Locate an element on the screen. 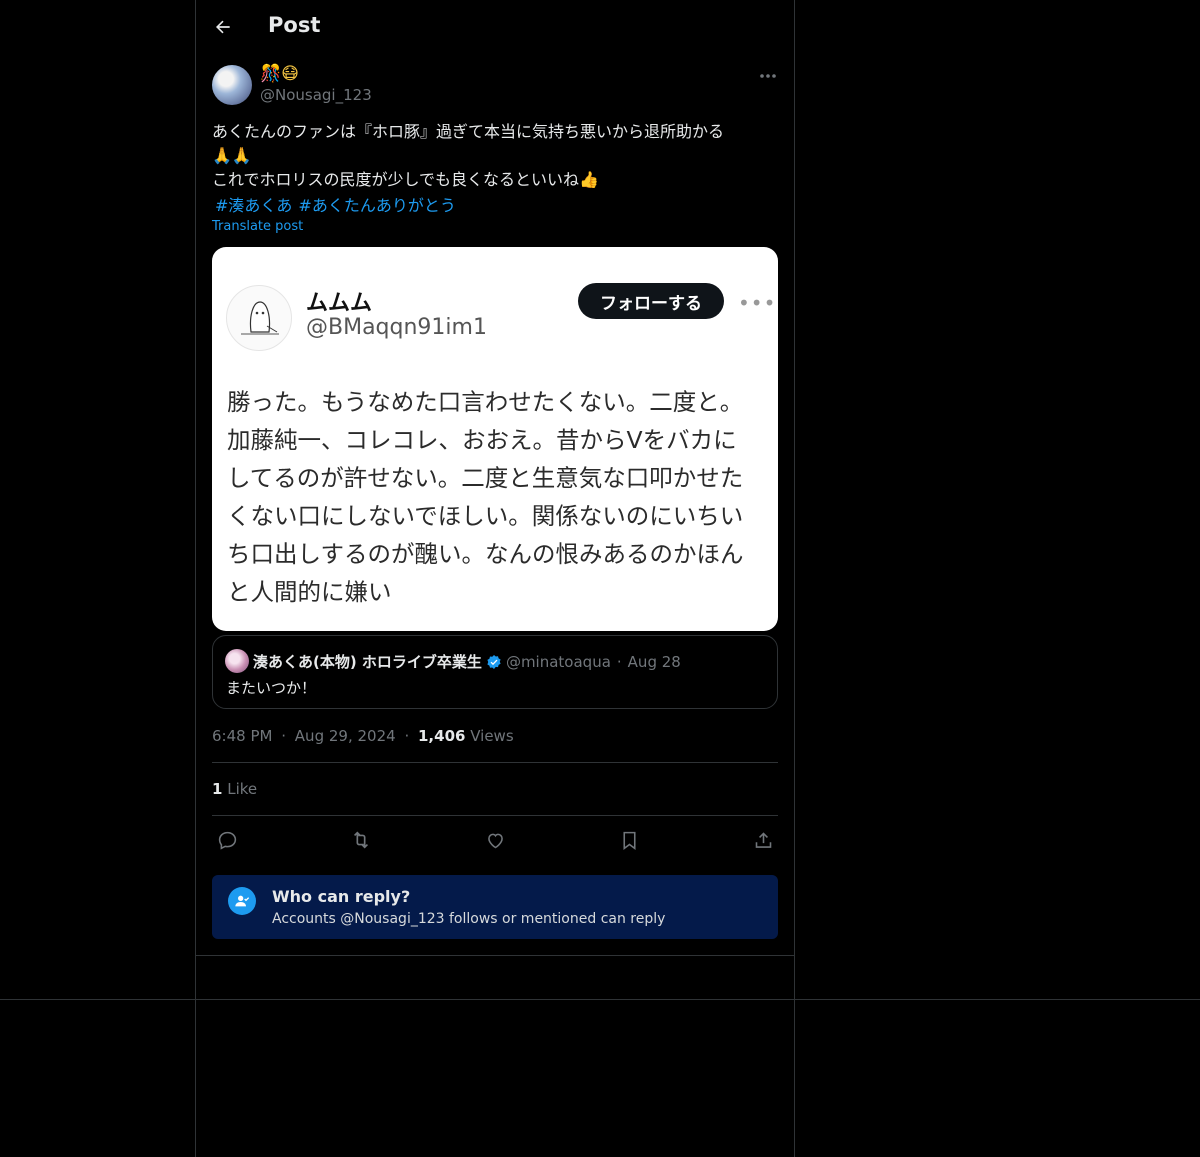 This screenshot has width=1200, height=1157. views-label: Views is located at coordinates (492, 736).